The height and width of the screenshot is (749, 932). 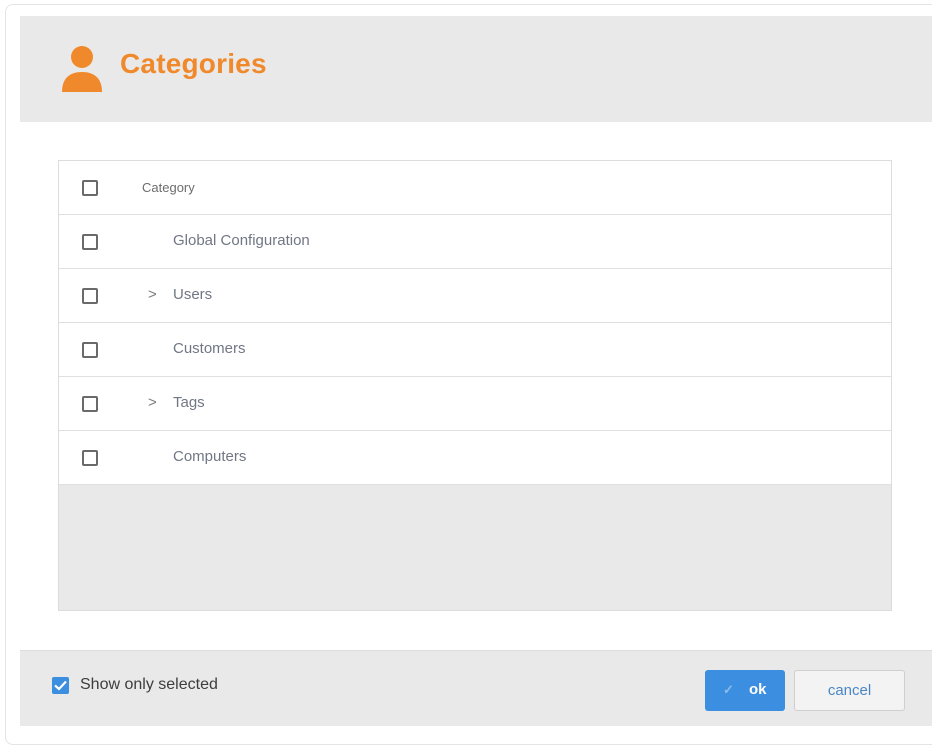 I want to click on show-only-selected-label: Show only selected, so click(x=149, y=685).